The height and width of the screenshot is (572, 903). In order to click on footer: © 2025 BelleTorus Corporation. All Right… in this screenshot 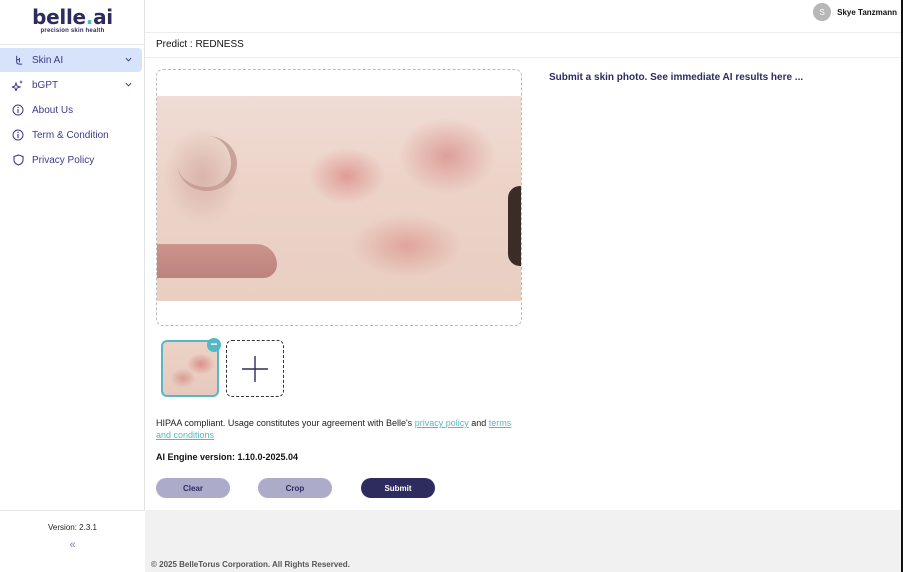, I will do `click(524, 541)`.